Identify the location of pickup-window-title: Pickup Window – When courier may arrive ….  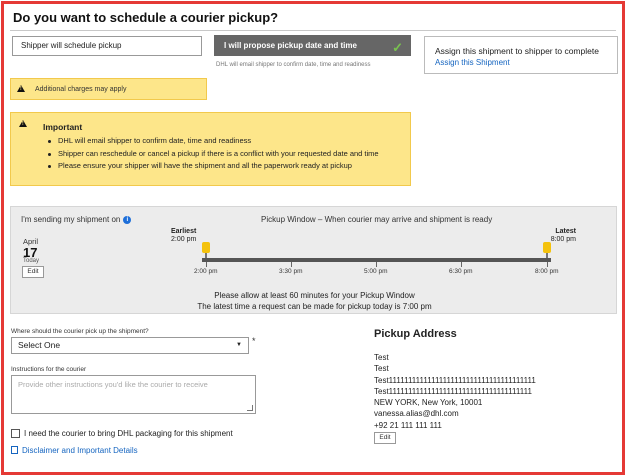
(377, 219).